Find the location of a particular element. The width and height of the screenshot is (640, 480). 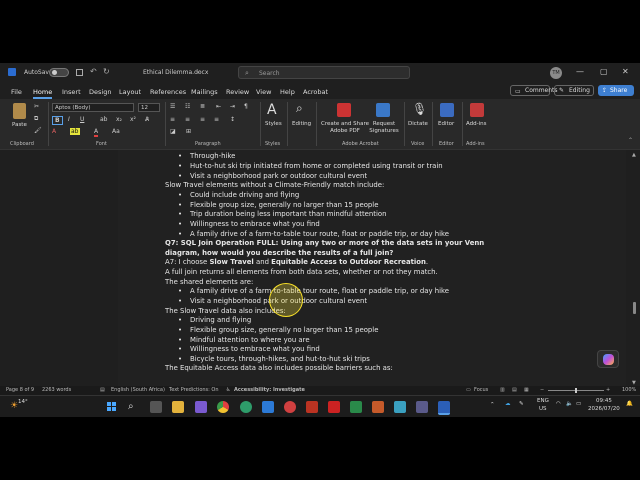

create-pdf-icon is located at coordinates (344, 110).